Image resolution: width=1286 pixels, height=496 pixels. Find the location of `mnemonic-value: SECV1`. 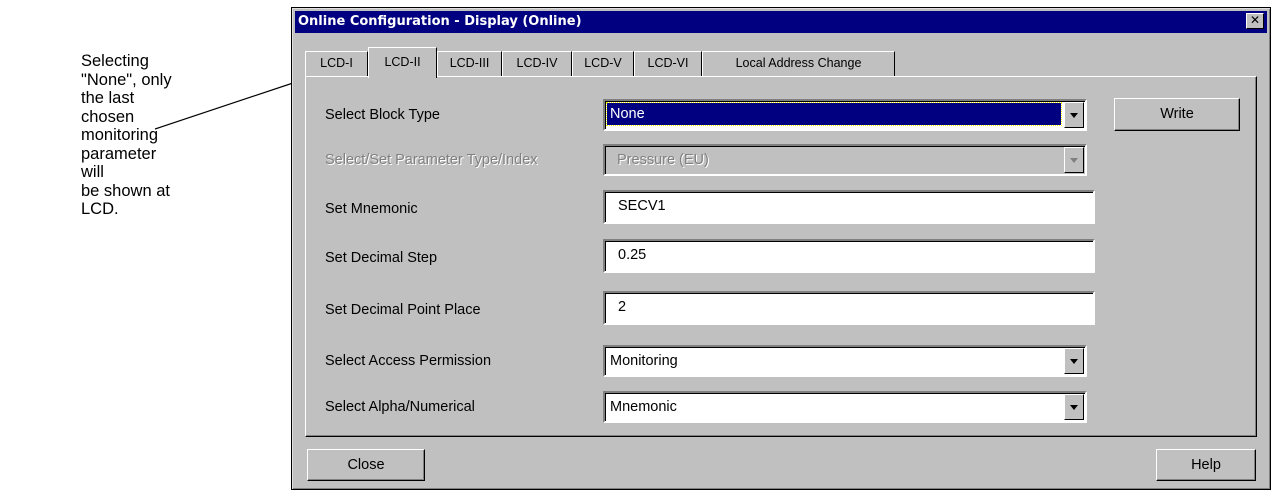

mnemonic-value: SECV1 is located at coordinates (642, 206).